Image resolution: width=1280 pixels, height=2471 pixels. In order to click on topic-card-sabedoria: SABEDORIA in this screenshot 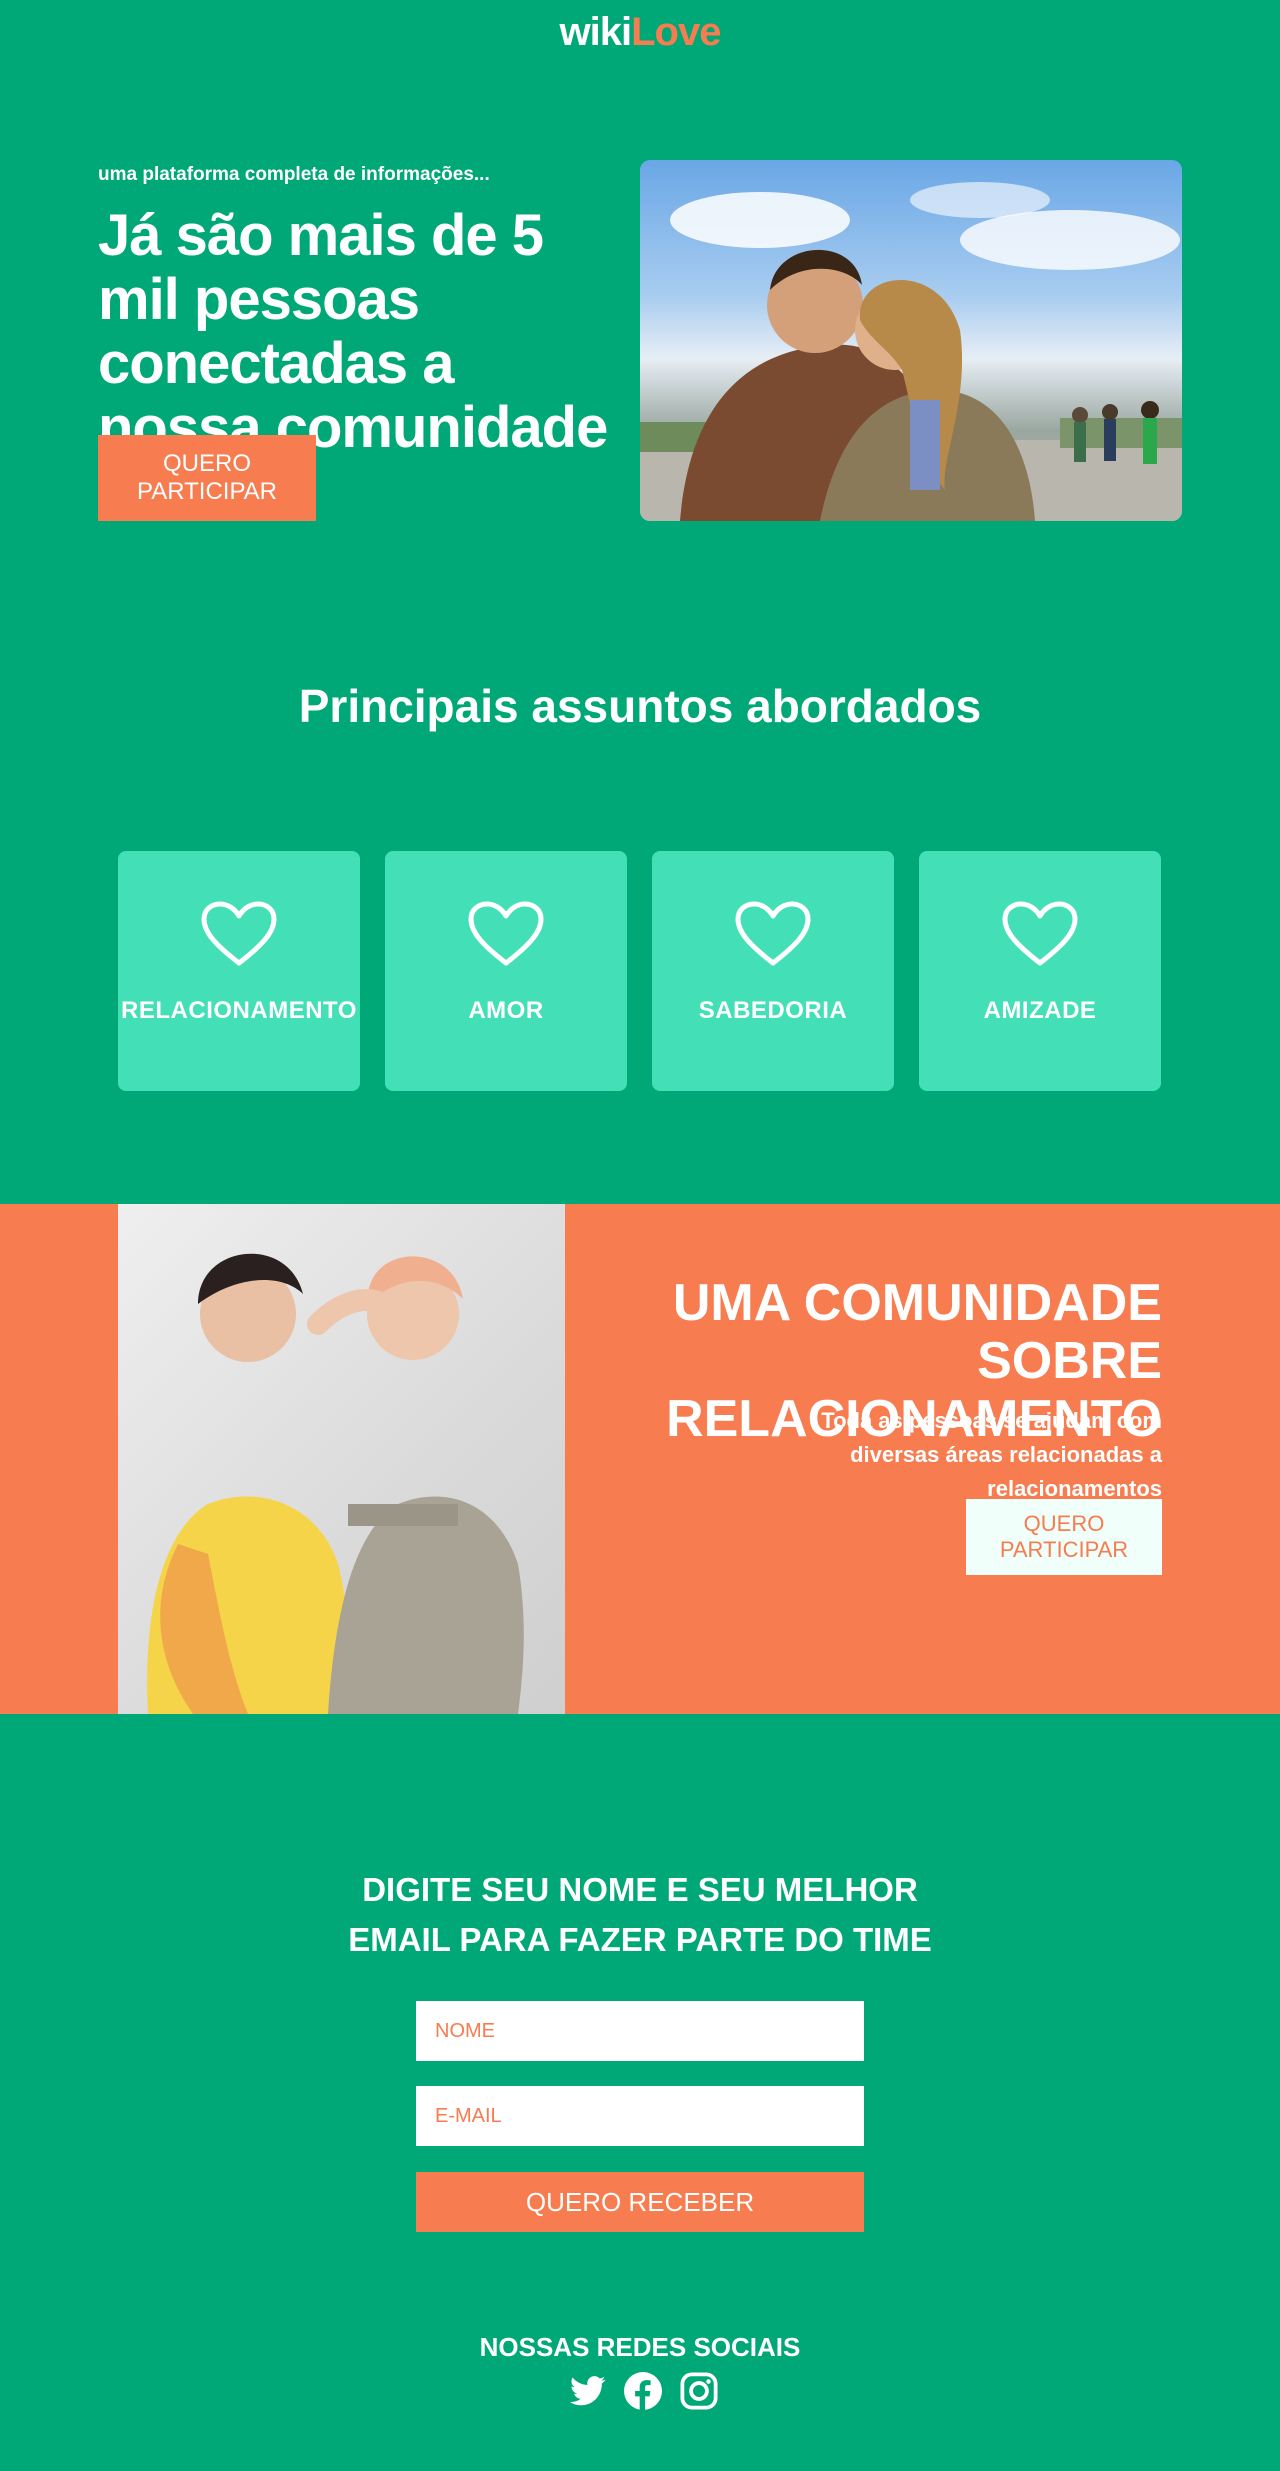, I will do `click(773, 971)`.